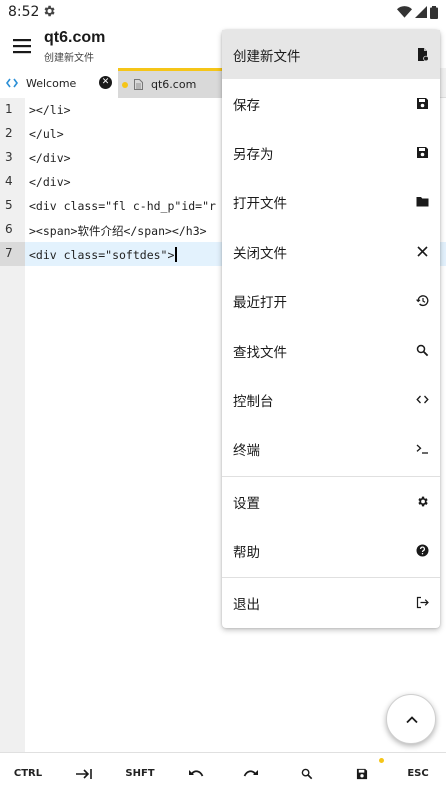  Describe the element at coordinates (260, 302) in the screenshot. I see `menu-item-label: 最近打开` at that location.